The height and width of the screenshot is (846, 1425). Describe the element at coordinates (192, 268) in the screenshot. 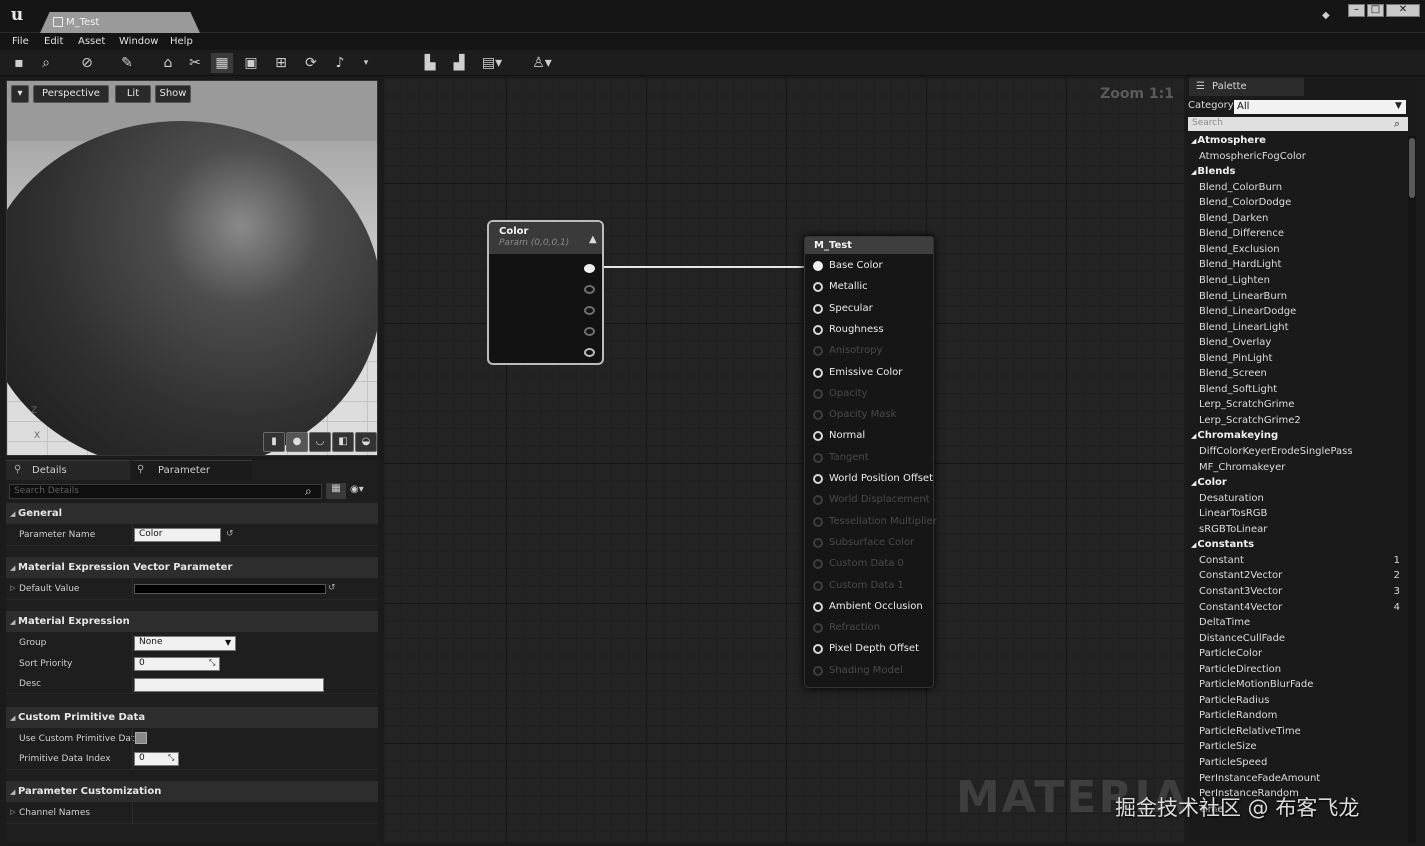

I see `preview-viewport: ▾ Perspective Lit Show Z X ▮ ● ◡ ◧ ◒` at that location.